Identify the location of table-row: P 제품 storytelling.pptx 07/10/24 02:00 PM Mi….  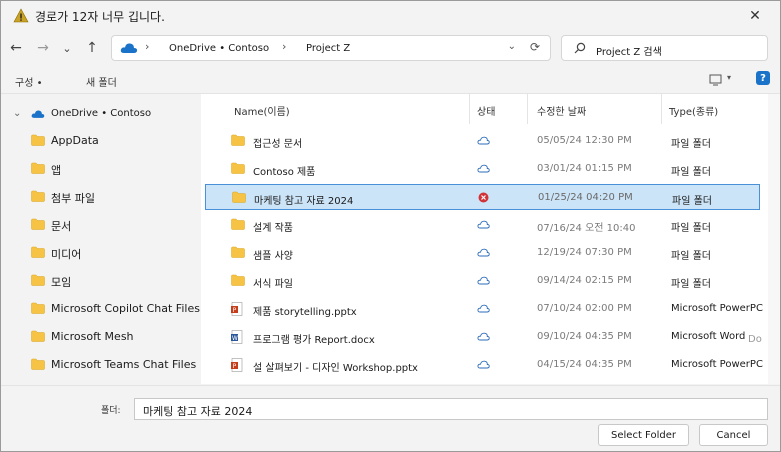
(484, 309).